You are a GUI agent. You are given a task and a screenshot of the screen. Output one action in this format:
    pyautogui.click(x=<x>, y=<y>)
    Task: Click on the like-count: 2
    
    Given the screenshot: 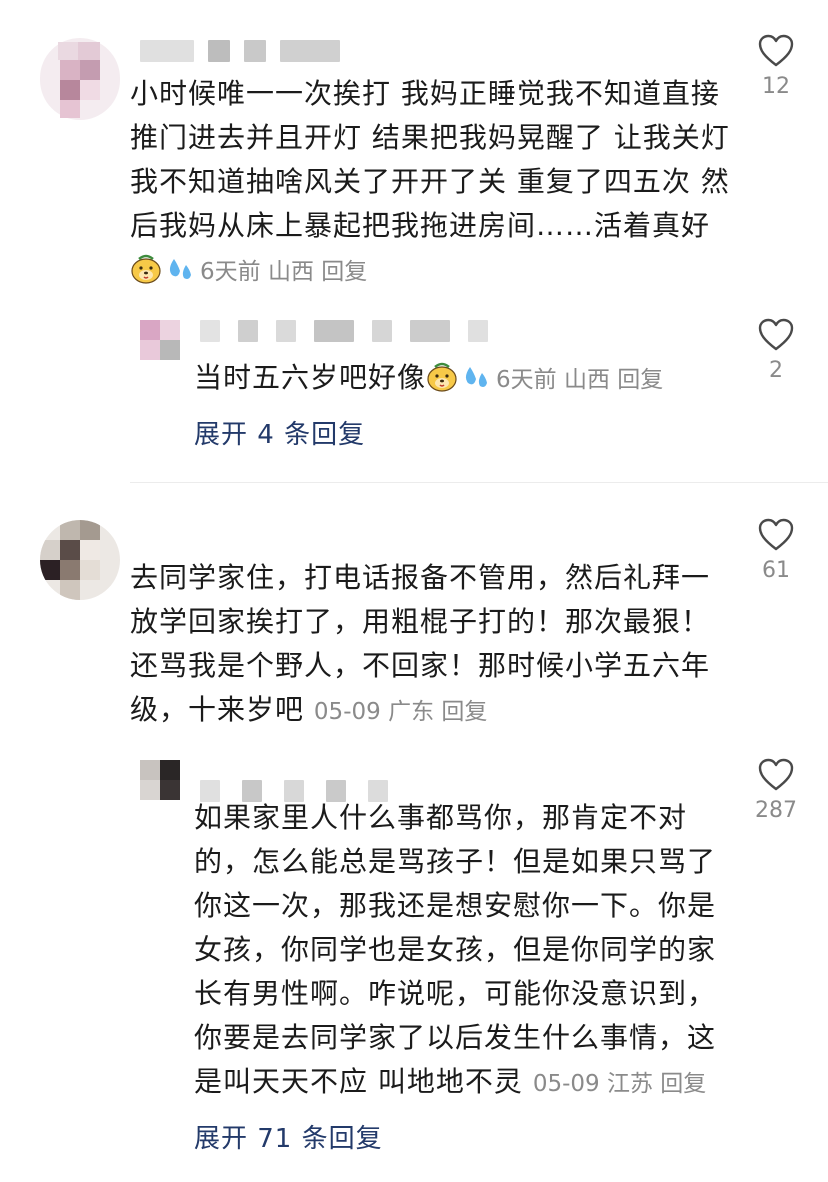 What is the action you would take?
    pyautogui.click(x=776, y=370)
    